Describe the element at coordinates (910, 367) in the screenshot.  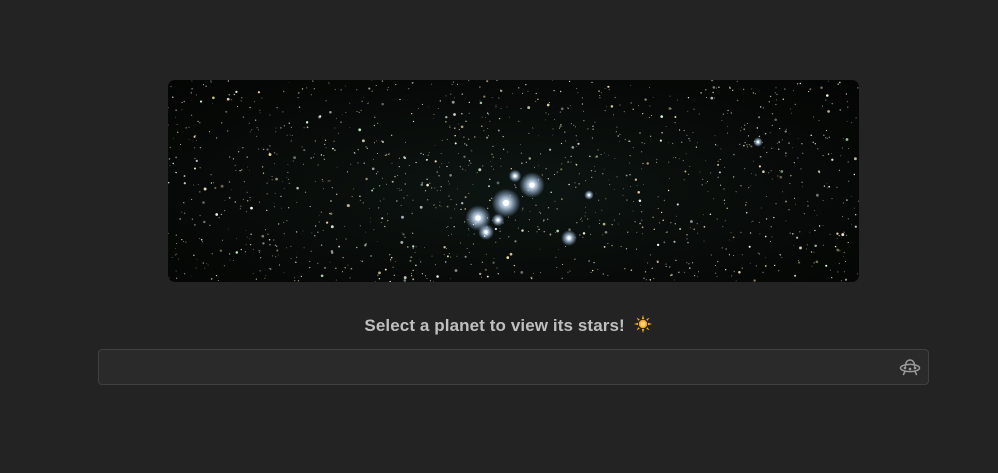
I see `ufo-icon` at that location.